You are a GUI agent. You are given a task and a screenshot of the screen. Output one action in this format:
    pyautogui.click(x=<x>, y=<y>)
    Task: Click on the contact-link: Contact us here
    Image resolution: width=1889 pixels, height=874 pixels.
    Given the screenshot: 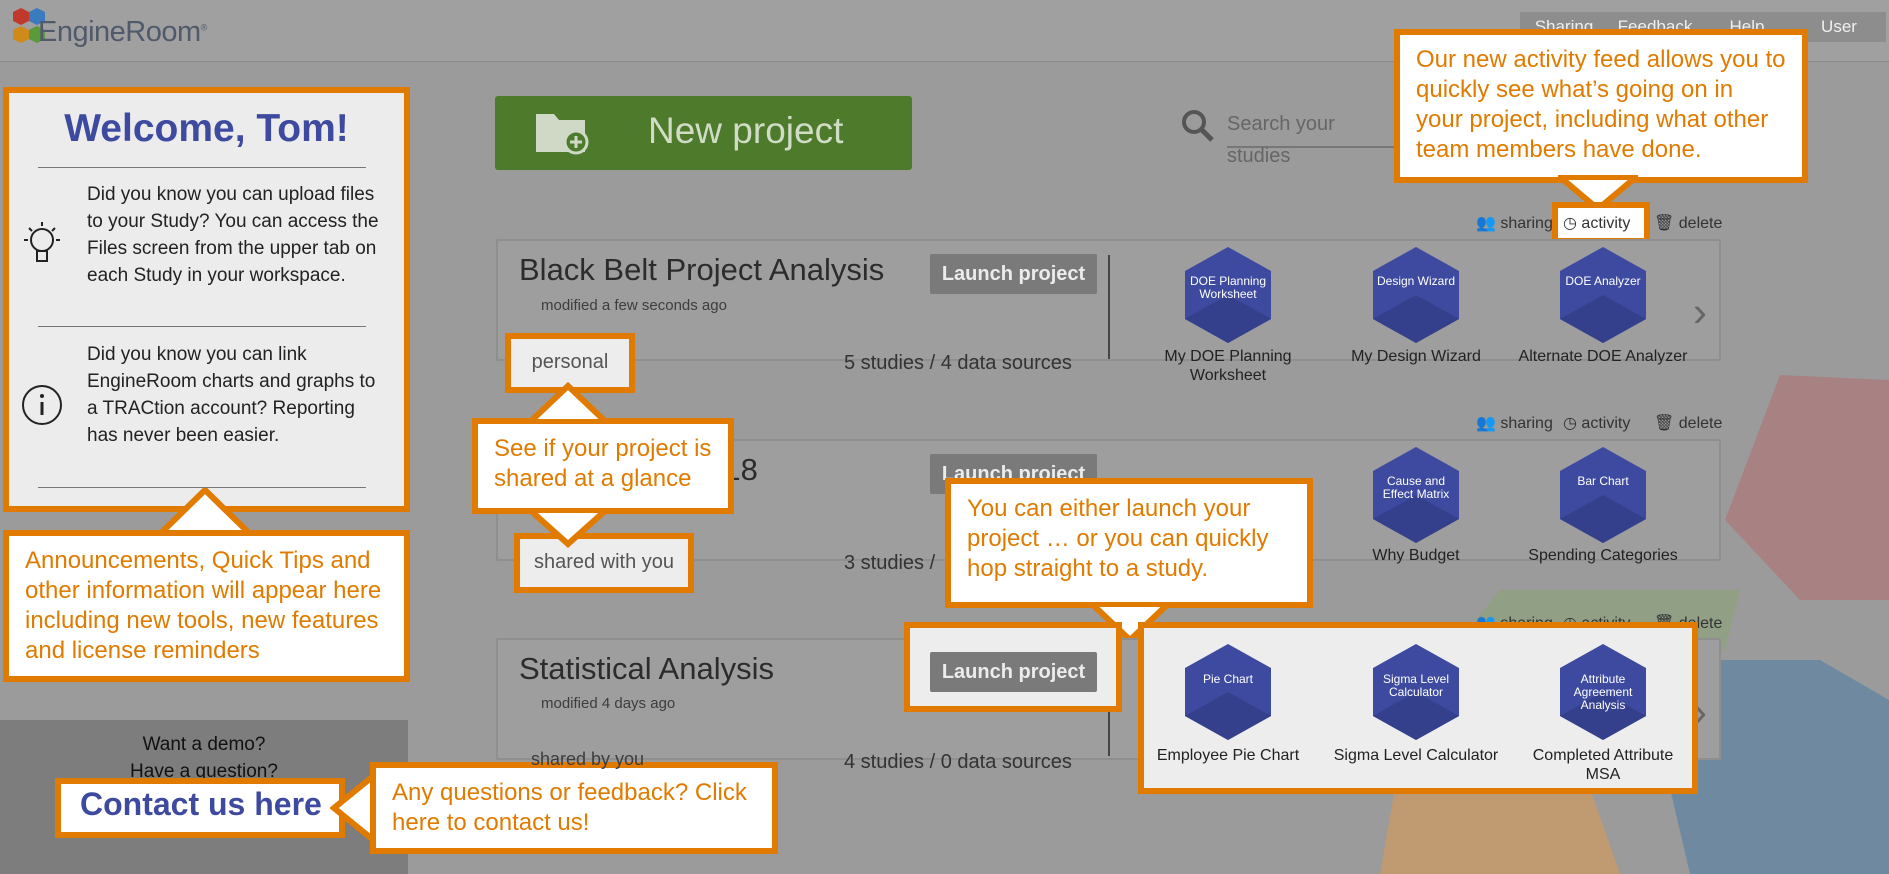 What is the action you would take?
    pyautogui.click(x=201, y=804)
    